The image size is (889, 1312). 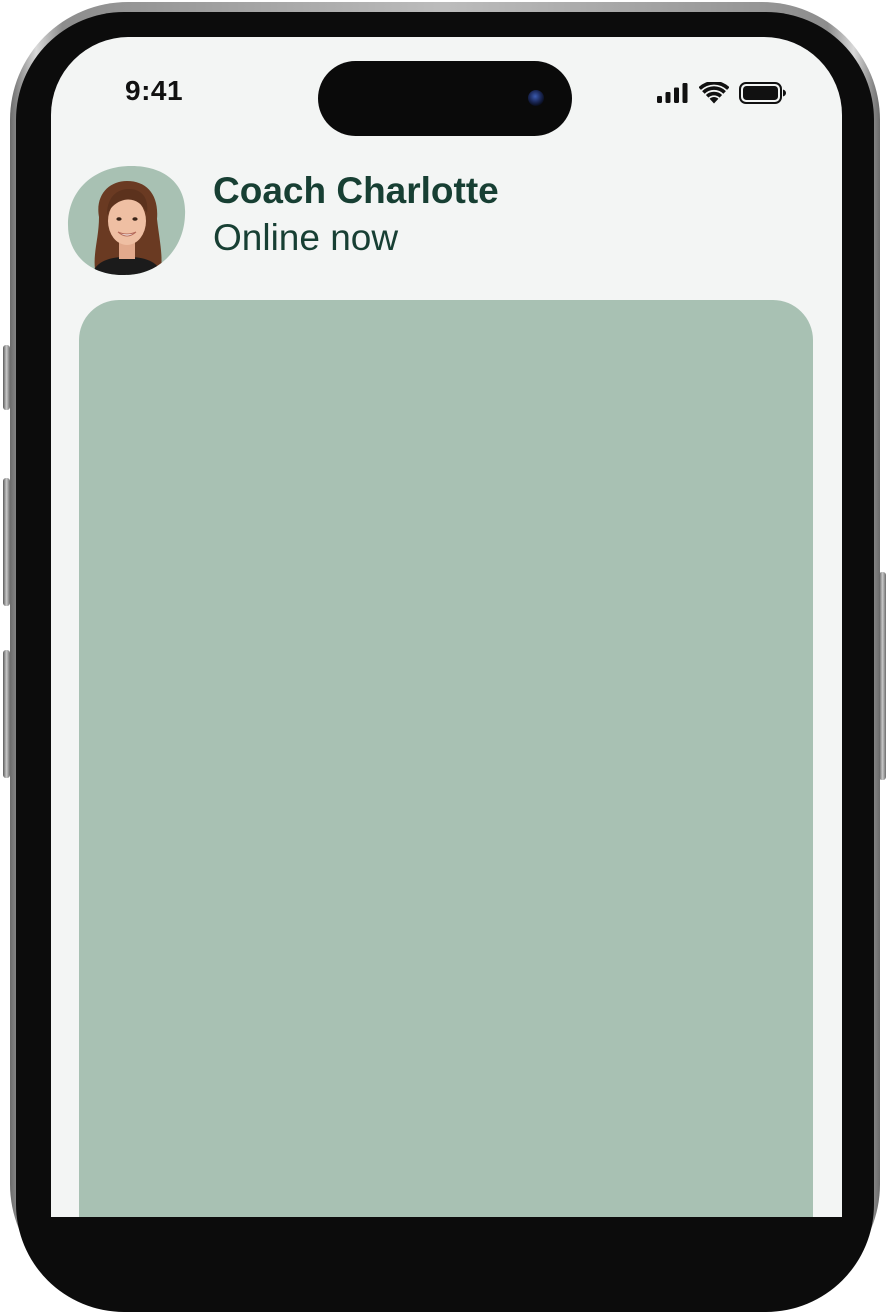 What do you see at coordinates (154, 90) in the screenshot?
I see `status-time: 9:41` at bounding box center [154, 90].